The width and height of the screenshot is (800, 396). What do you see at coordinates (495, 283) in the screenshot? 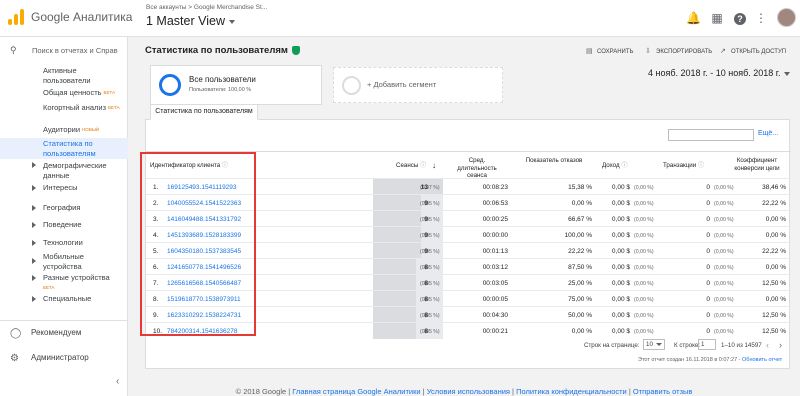
I see `duration-value: 00:03:05` at bounding box center [495, 283].